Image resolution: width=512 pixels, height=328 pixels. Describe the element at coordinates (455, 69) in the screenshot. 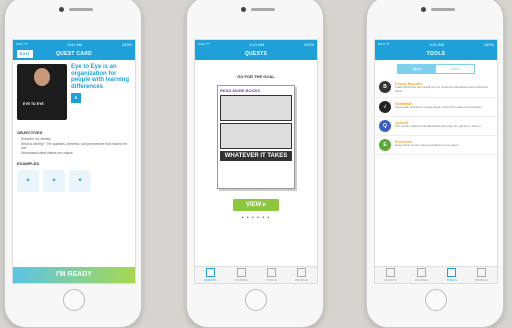

I see `seg-web: Web` at that location.